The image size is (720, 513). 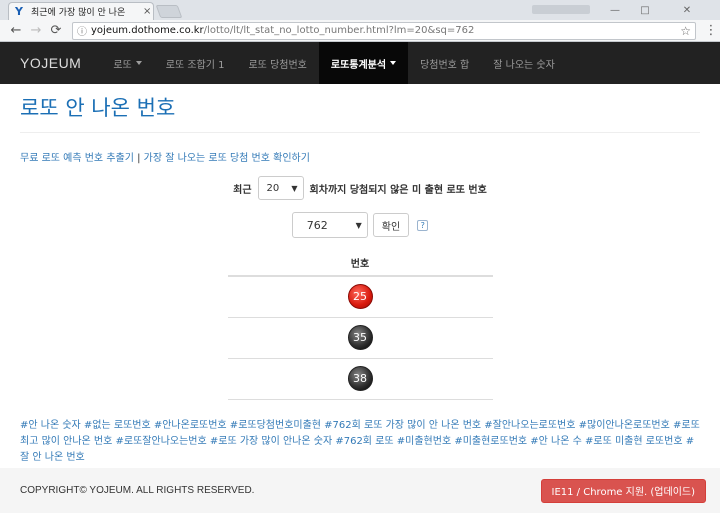 What do you see at coordinates (36, 30) in the screenshot?
I see `forward-icon: →` at bounding box center [36, 30].